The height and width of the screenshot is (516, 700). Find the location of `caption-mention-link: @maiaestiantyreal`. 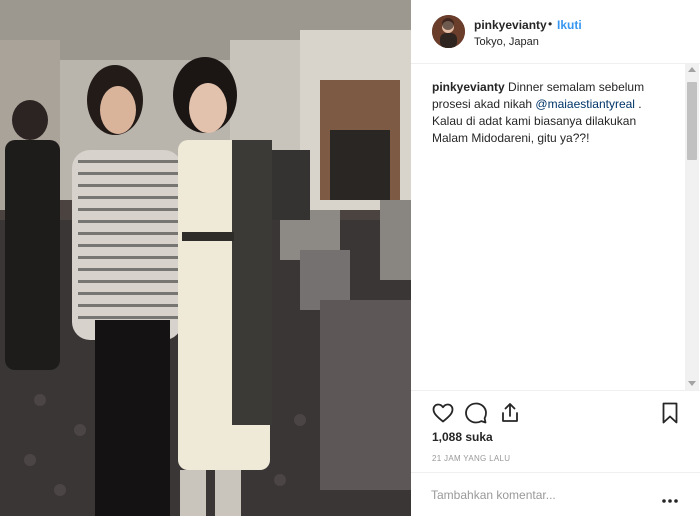

caption-mention-link: @maiaestiantyreal is located at coordinates (585, 104).